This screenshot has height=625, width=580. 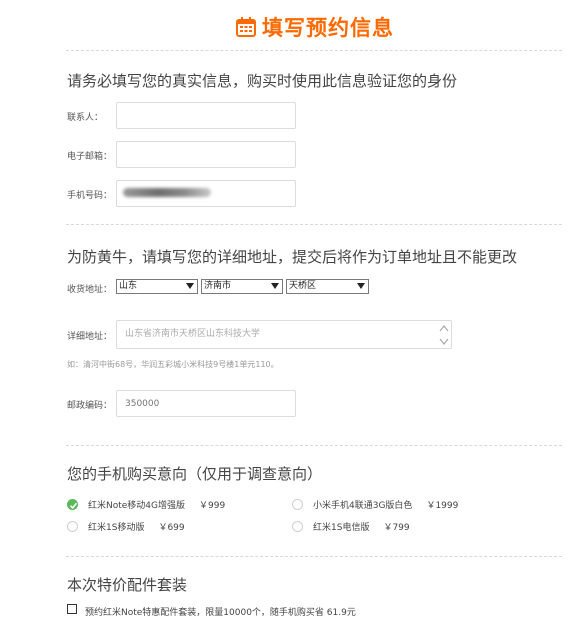 What do you see at coordinates (242, 286) in the screenshot?
I see `city-select: 济南市` at bounding box center [242, 286].